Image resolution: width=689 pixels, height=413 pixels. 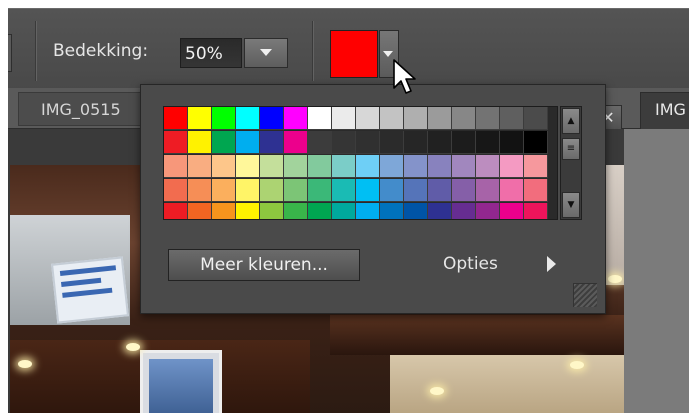 I want to click on tab-img-0515: IMG_0515, so click(x=80, y=109).